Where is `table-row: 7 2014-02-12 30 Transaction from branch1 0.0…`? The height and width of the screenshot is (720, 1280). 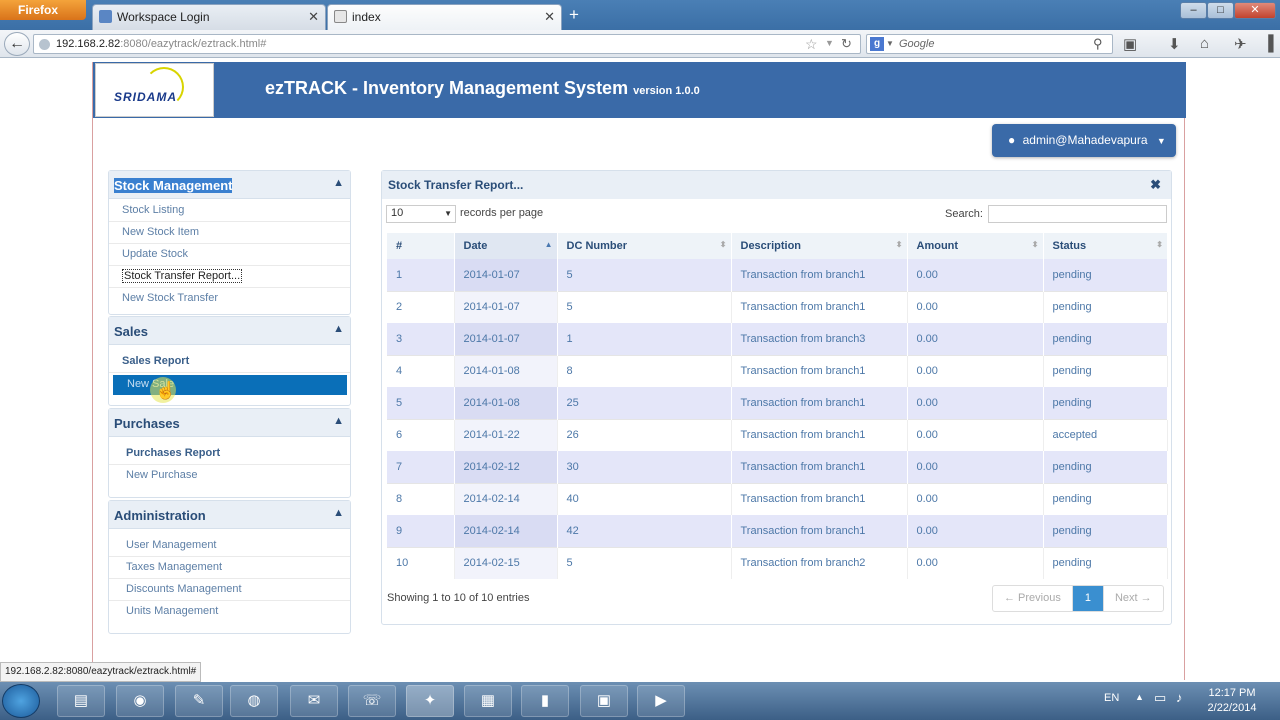 table-row: 7 2014-02-12 30 Transaction from branch1 0.0… is located at coordinates (777, 467).